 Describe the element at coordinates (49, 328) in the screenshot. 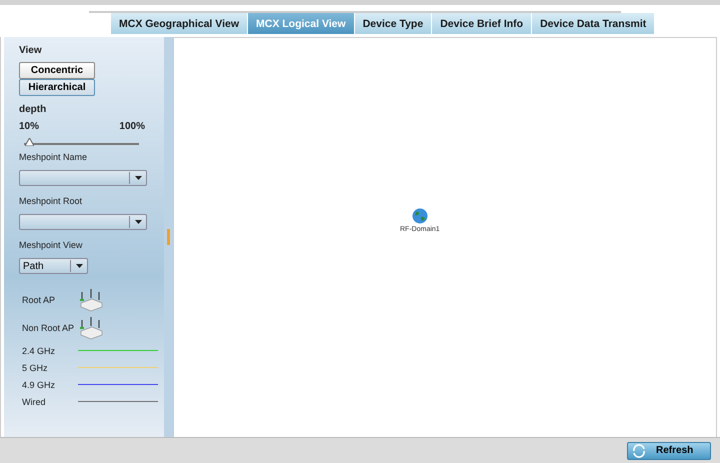

I see `legend-label: Non Root AP` at that location.